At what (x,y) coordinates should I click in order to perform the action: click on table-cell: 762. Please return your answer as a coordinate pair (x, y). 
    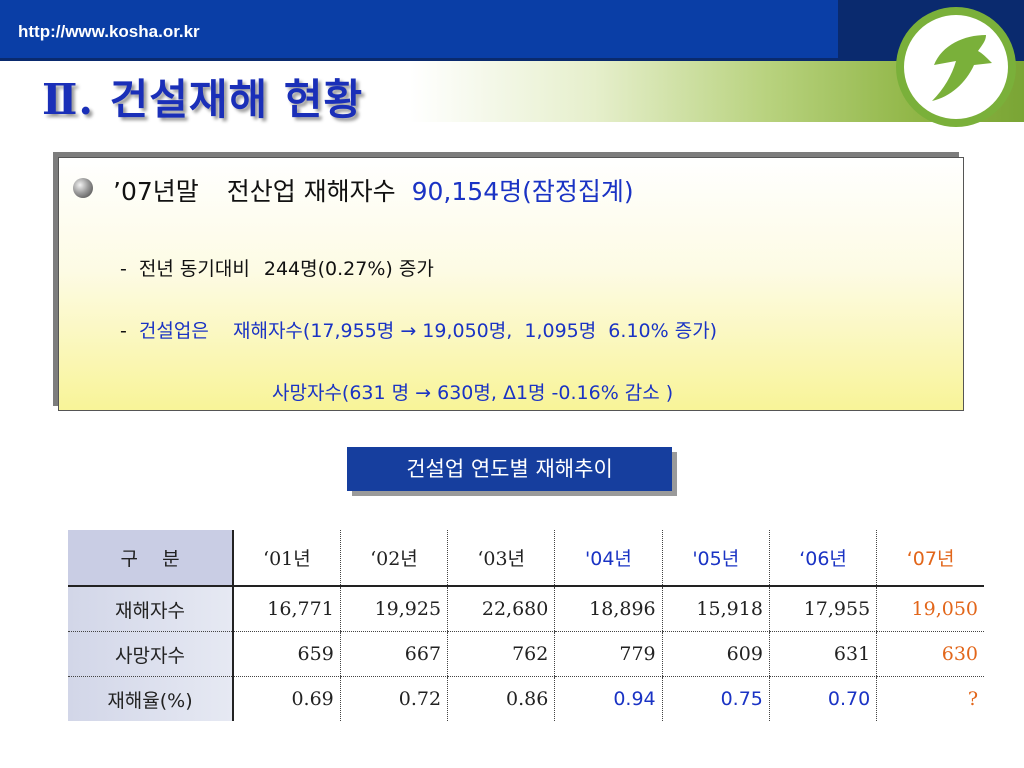
    Looking at the image, I should click on (501, 654).